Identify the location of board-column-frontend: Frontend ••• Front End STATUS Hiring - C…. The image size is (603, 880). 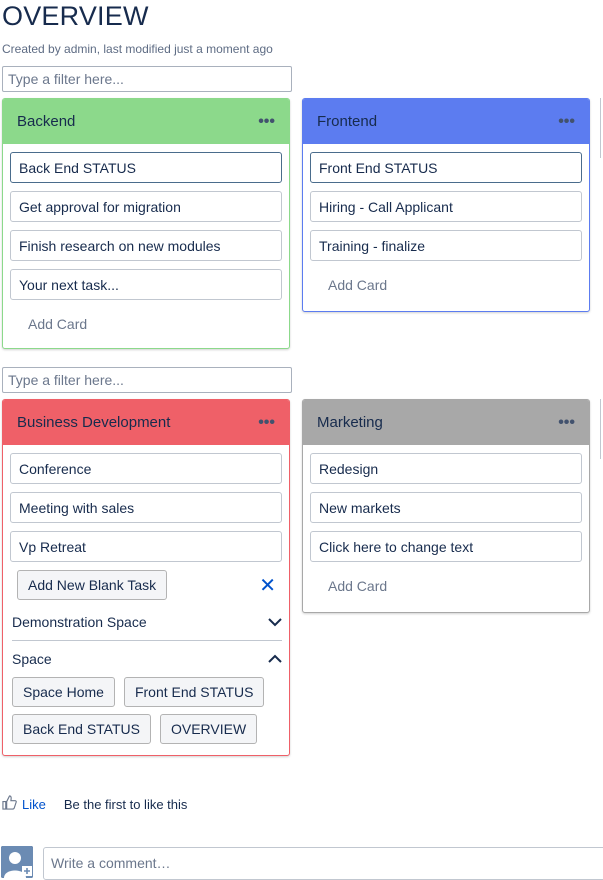
(446, 205).